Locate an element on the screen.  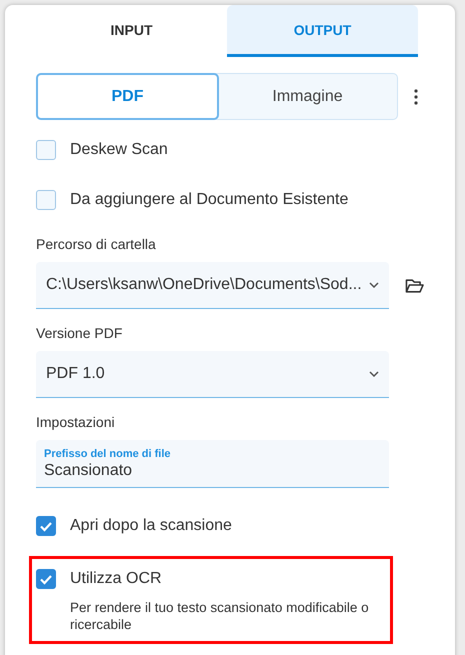
tab: INPUT is located at coordinates (131, 31).